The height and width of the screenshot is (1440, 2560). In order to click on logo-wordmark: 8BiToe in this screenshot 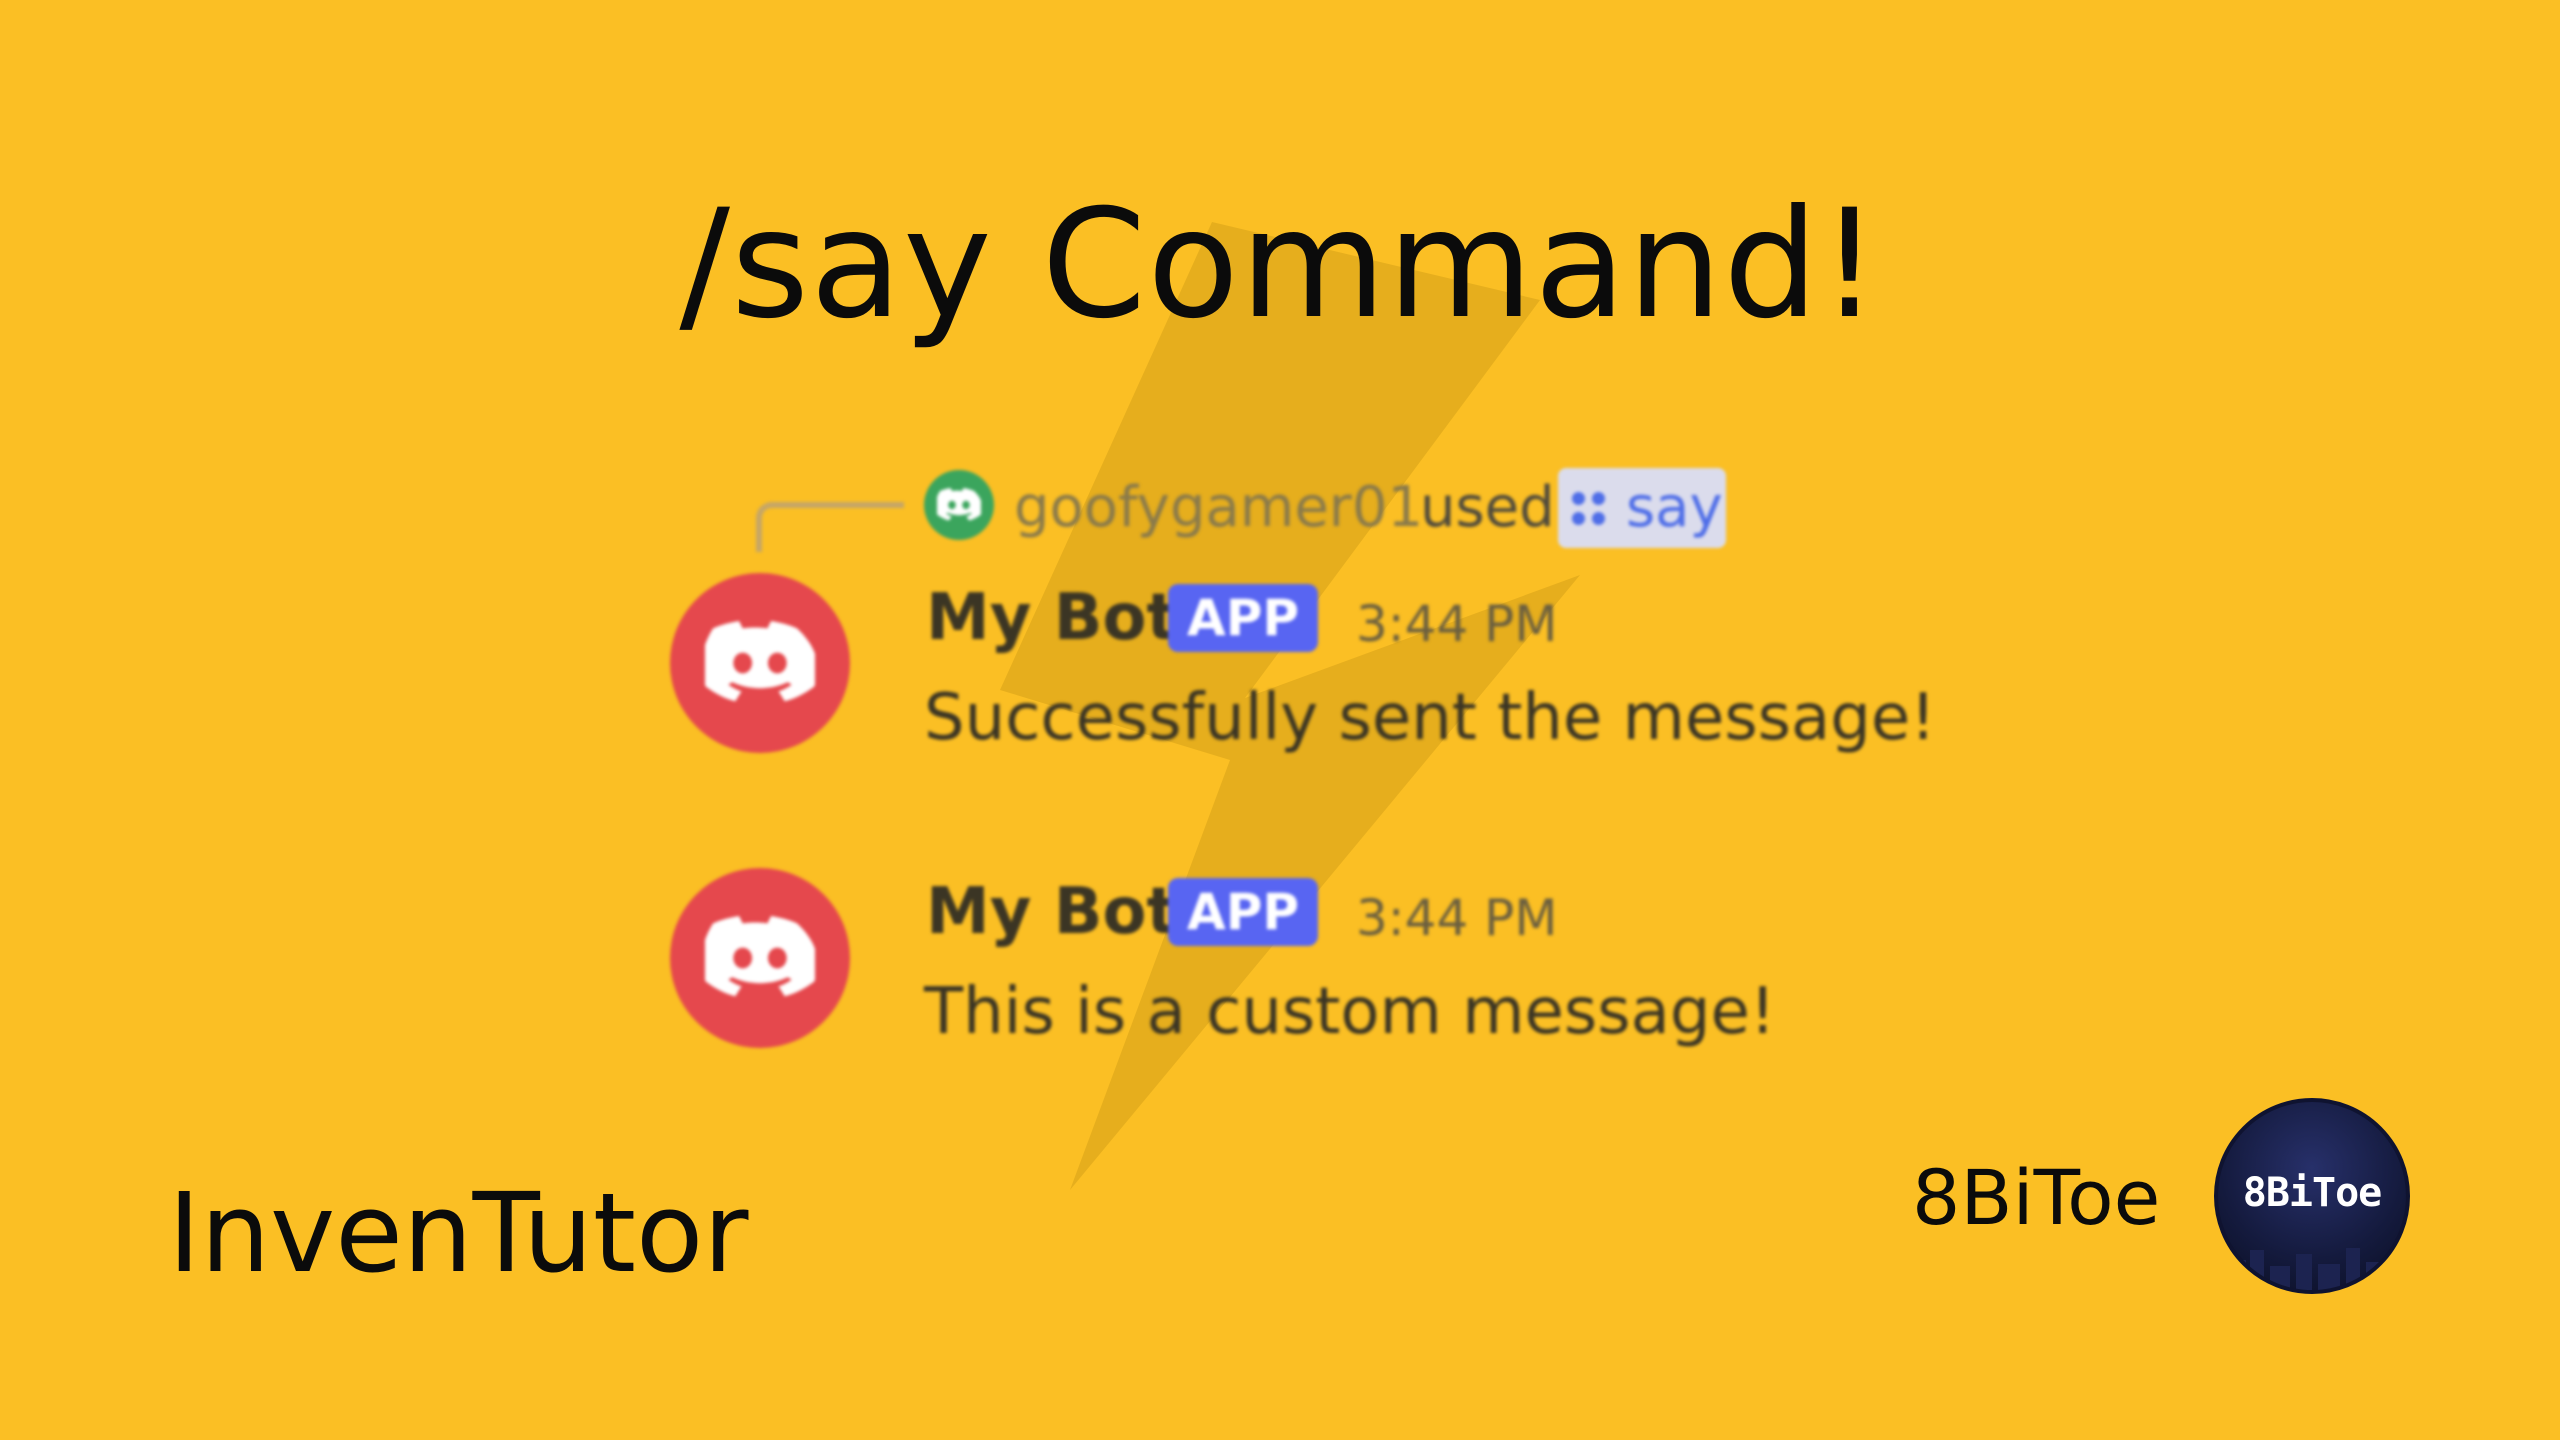, I will do `click(2312, 1193)`.